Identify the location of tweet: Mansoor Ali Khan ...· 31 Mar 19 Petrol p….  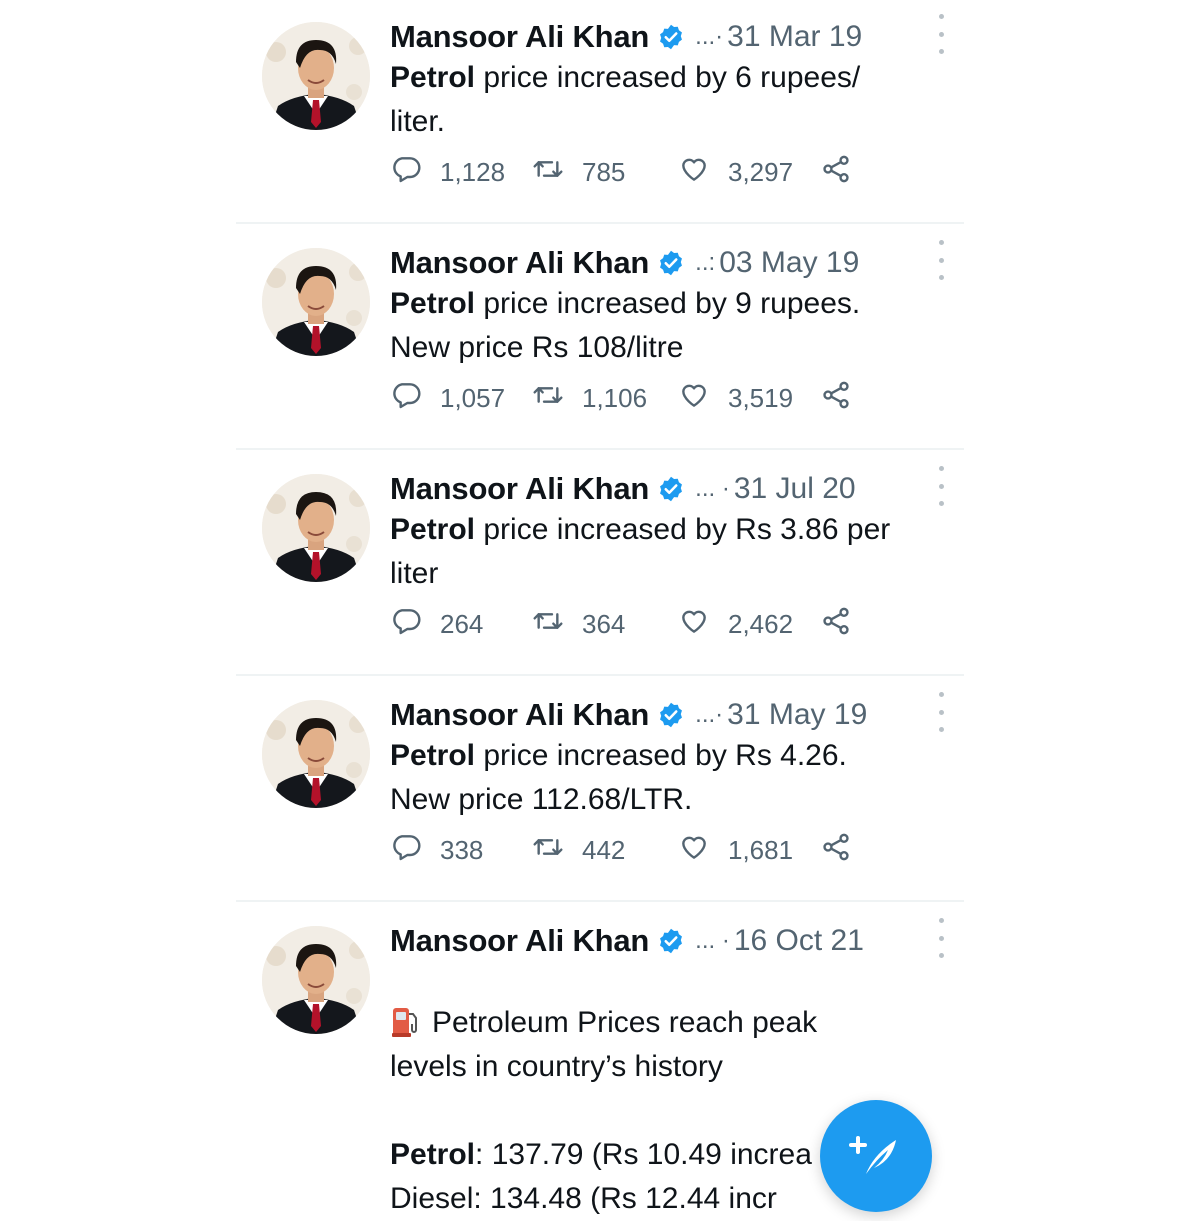
(600, 111).